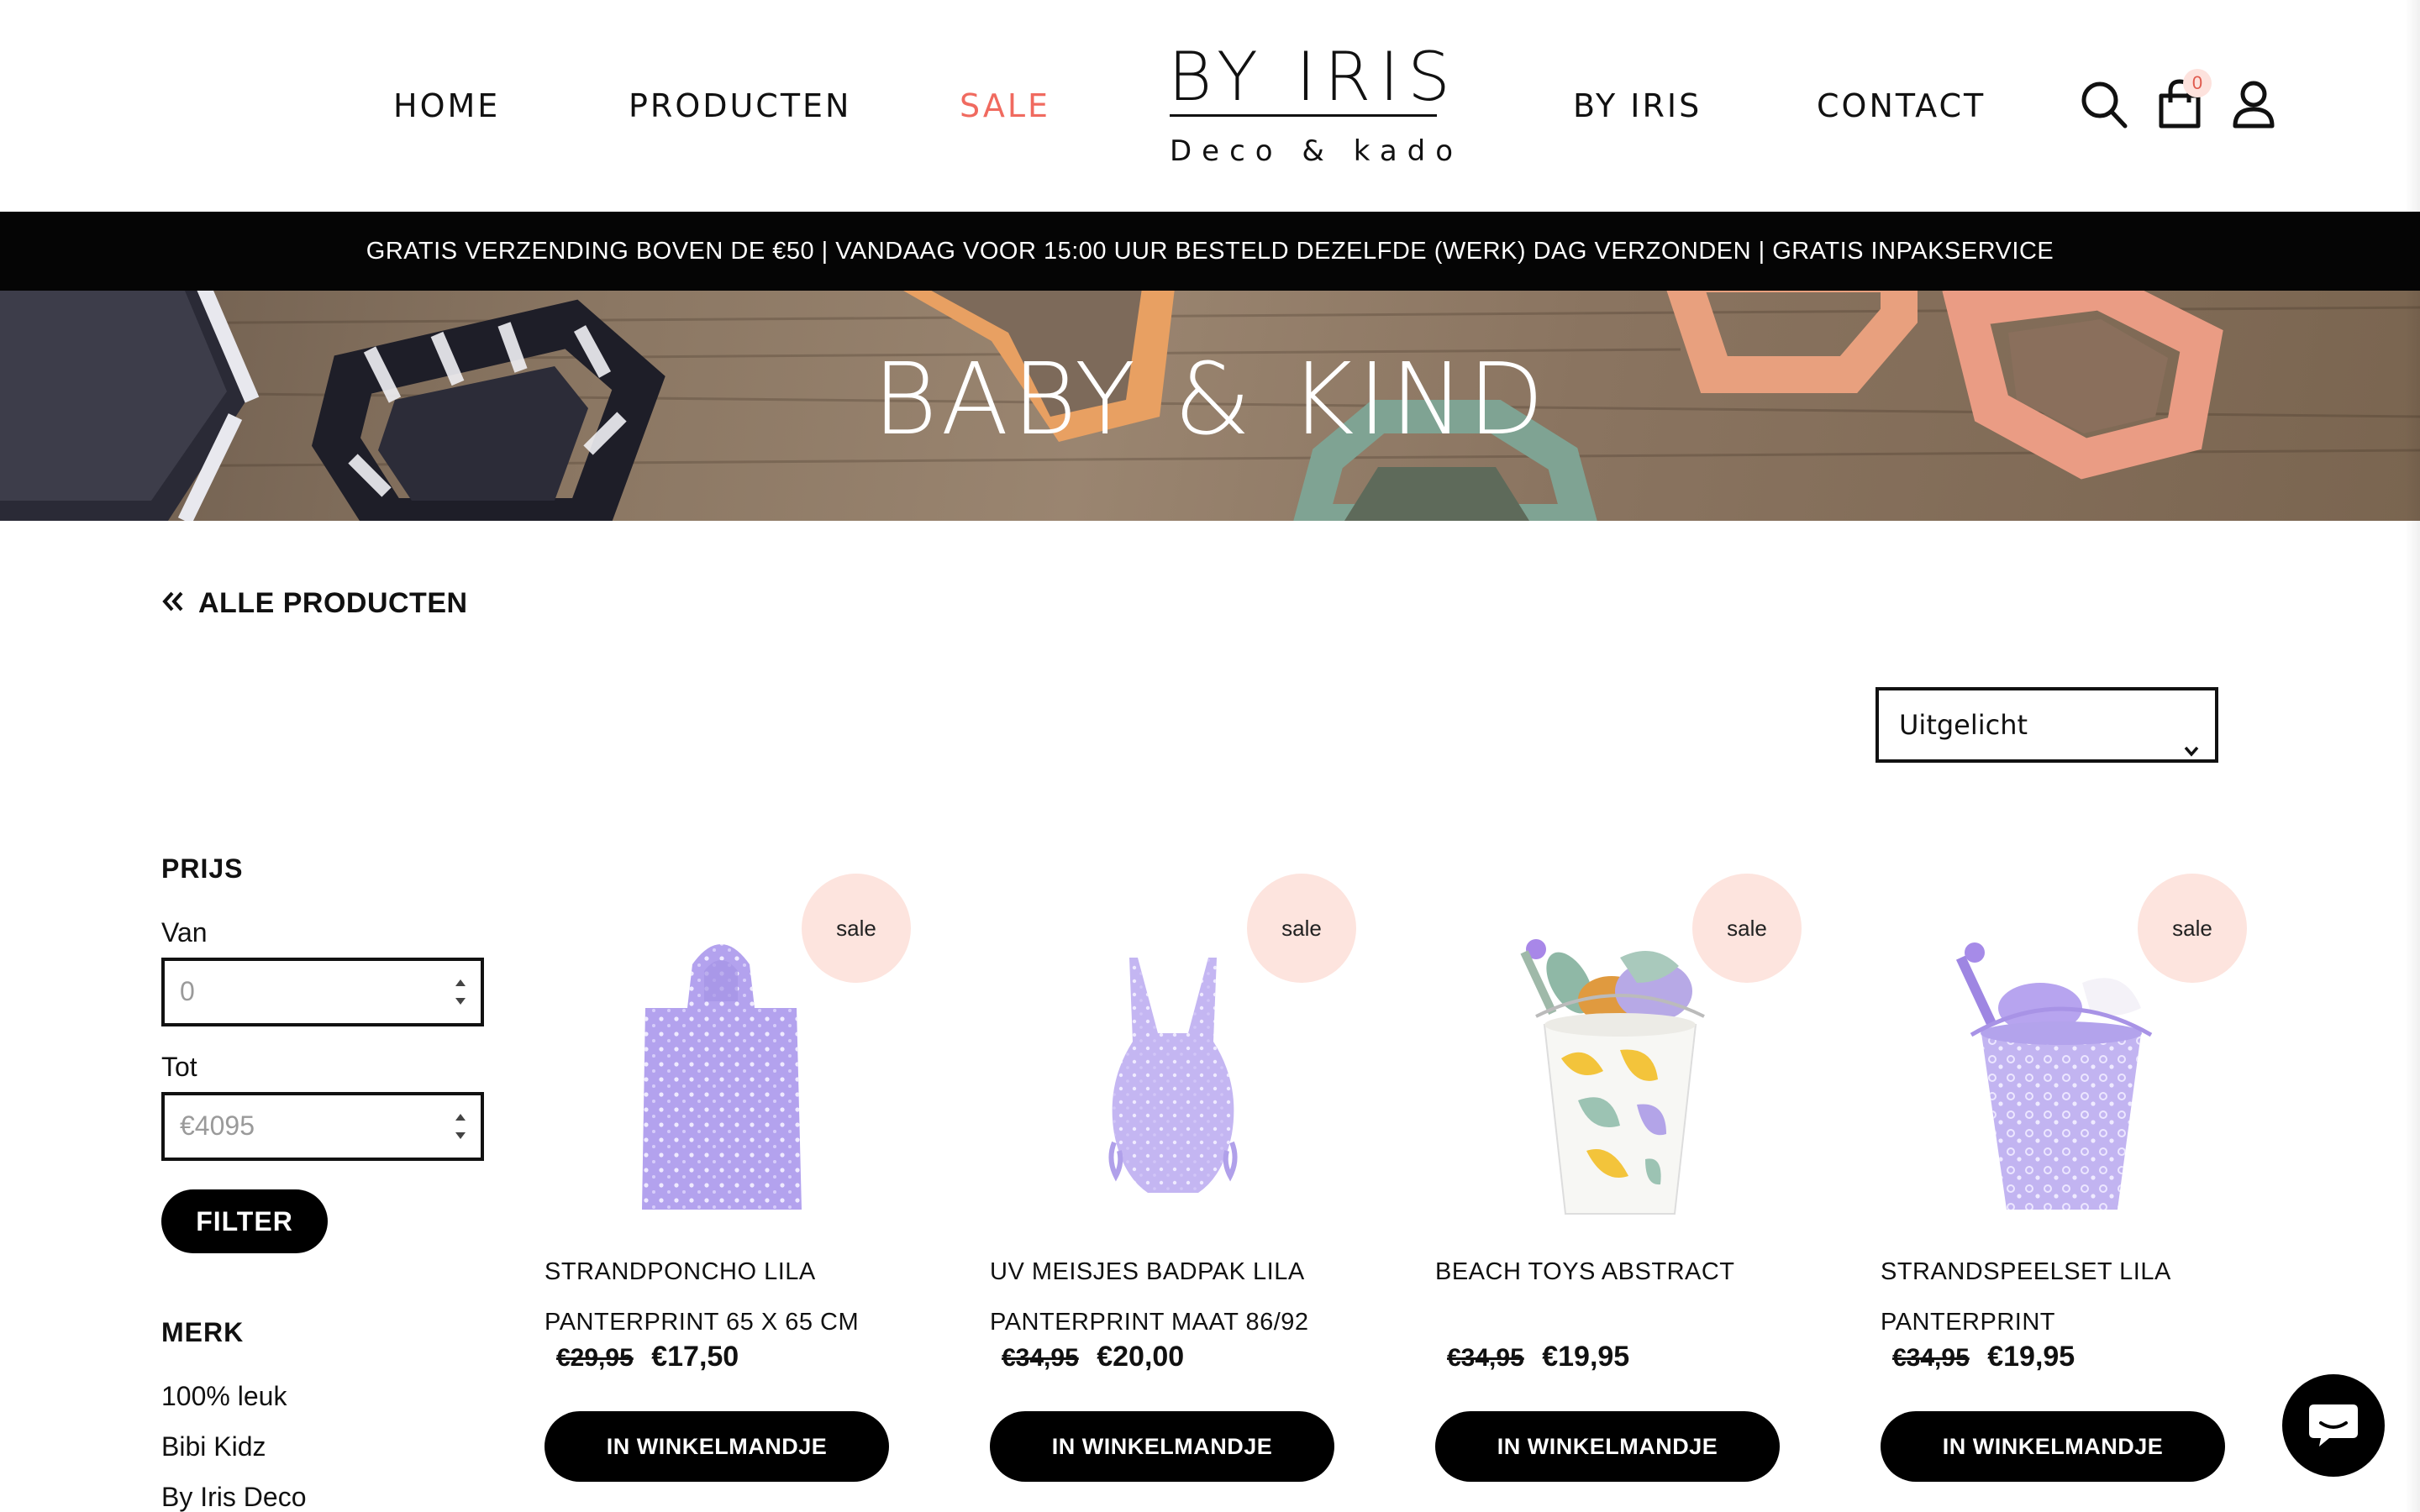  I want to click on user-icon, so click(2253, 104).